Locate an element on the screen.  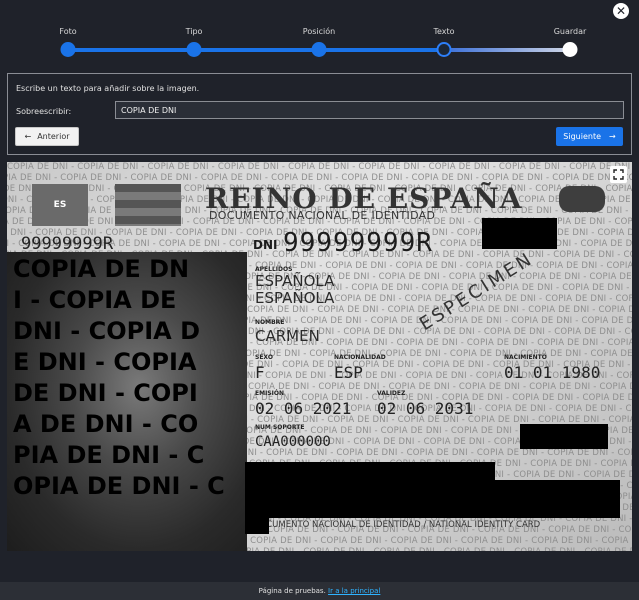
progress-stepper: Foto Tipo Posición Texto Guardar is located at coordinates (319, 31).